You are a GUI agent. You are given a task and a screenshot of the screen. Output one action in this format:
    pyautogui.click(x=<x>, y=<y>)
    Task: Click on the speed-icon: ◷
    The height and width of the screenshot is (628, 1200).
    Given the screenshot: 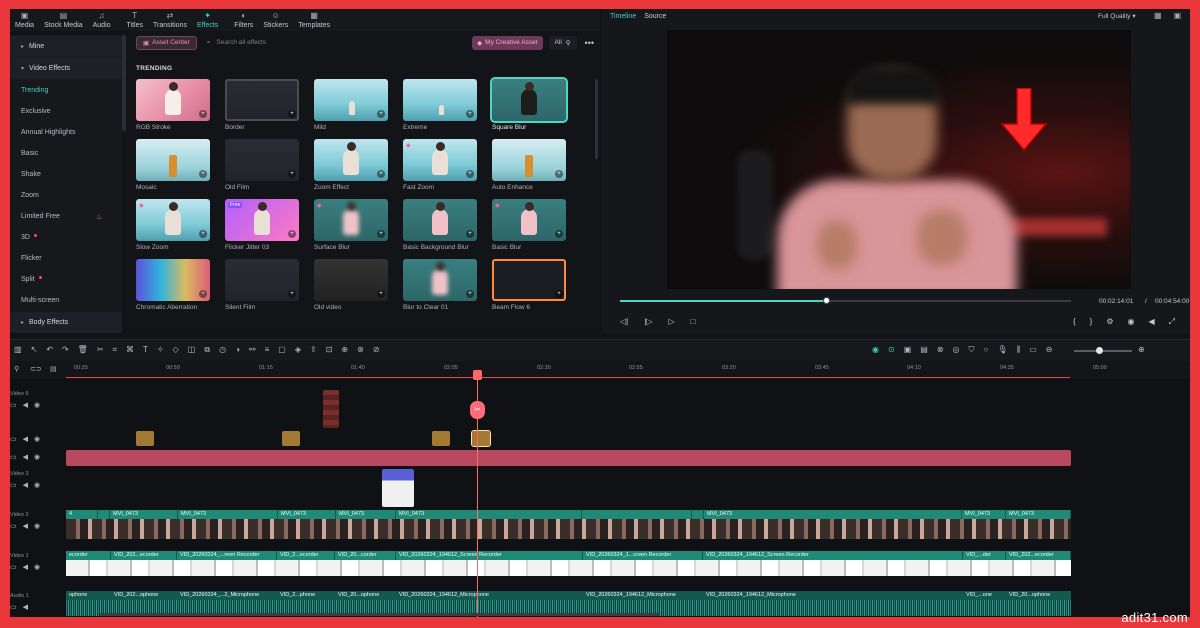 What is the action you would take?
    pyautogui.click(x=222, y=350)
    